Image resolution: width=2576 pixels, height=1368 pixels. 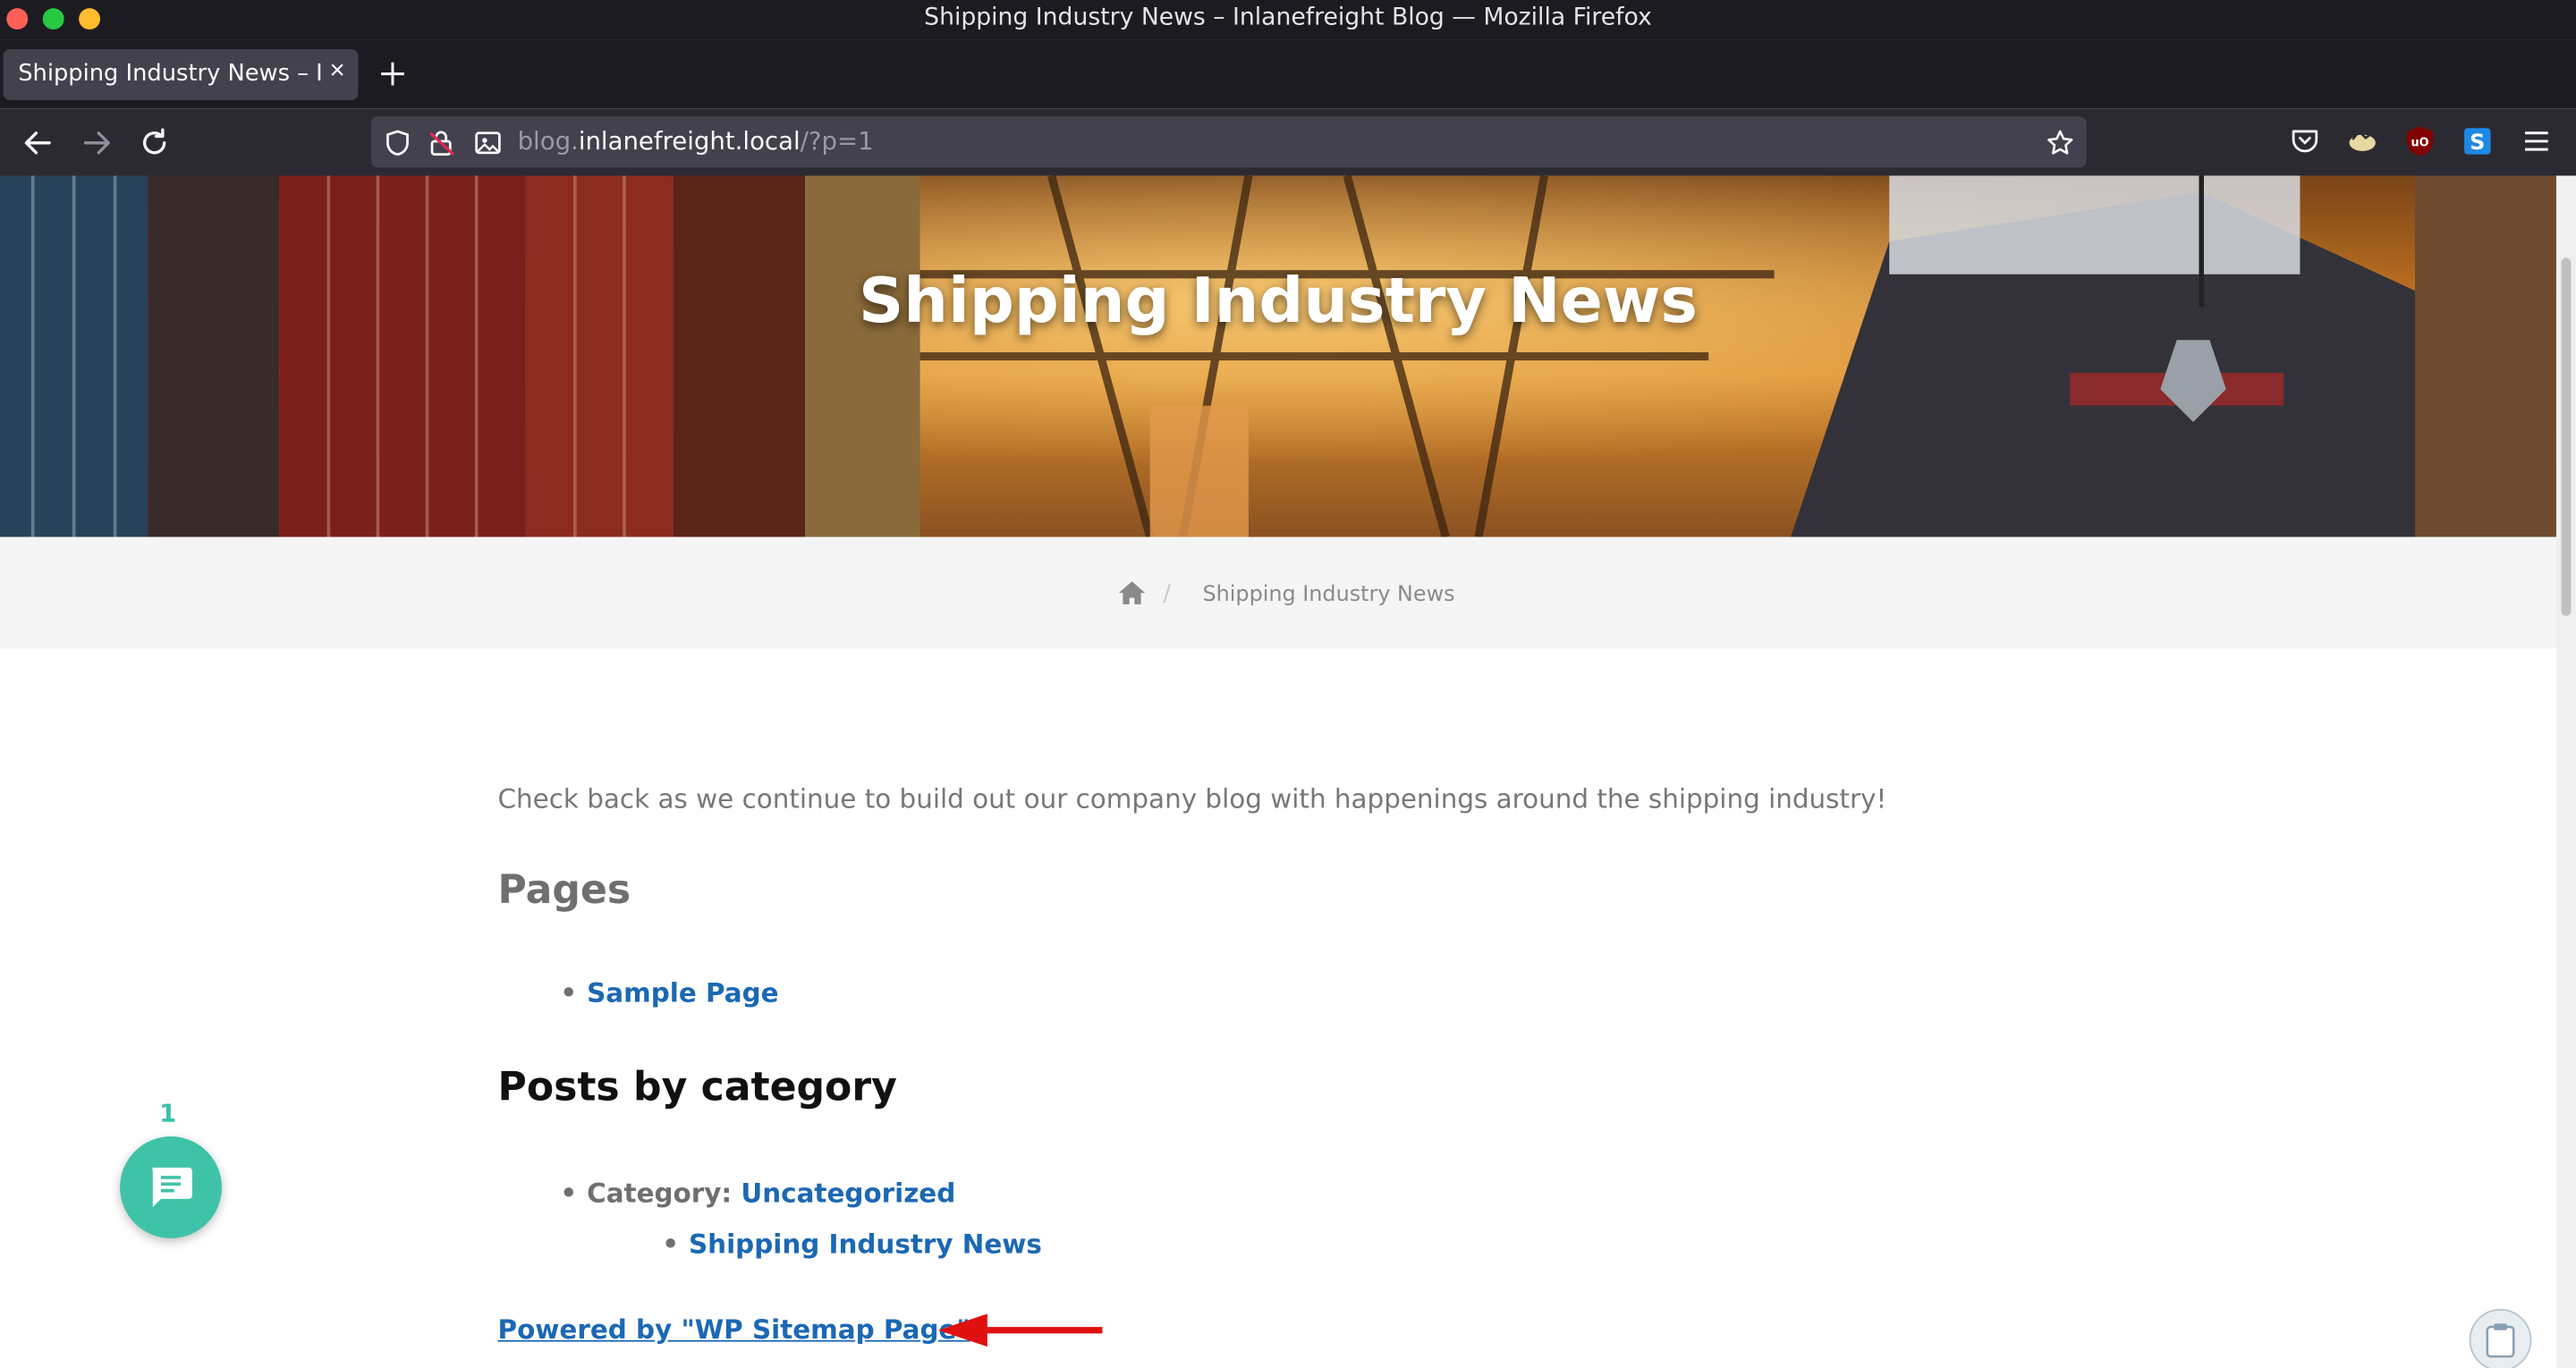 I want to click on pages-heading: Pages, so click(x=564, y=890).